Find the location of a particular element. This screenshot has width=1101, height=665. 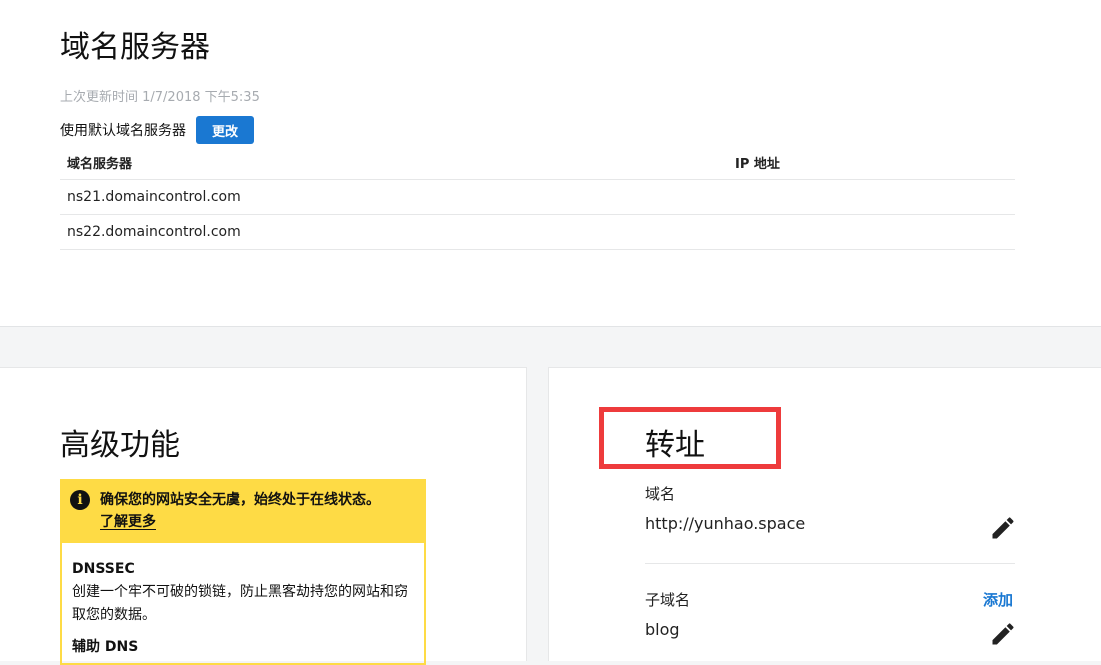

nameserver-cell: ns22.domaincontrol.com is located at coordinates (154, 232).